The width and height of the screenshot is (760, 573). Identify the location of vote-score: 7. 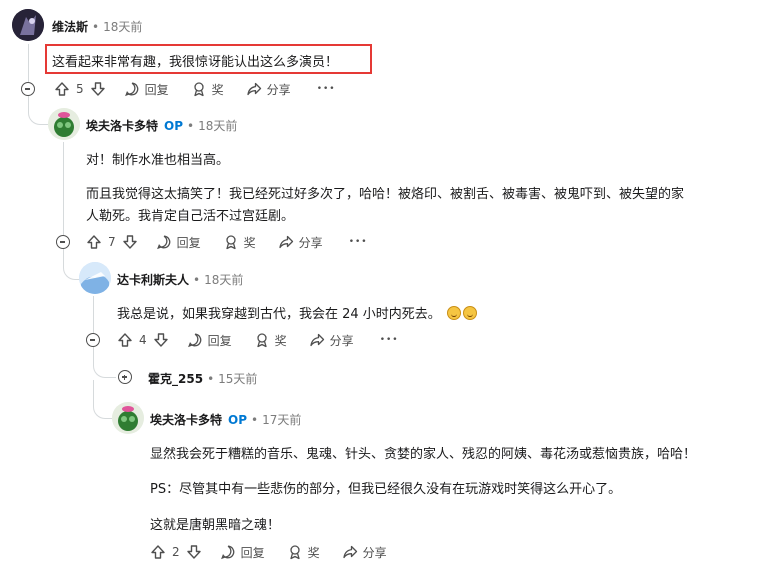
(112, 242).